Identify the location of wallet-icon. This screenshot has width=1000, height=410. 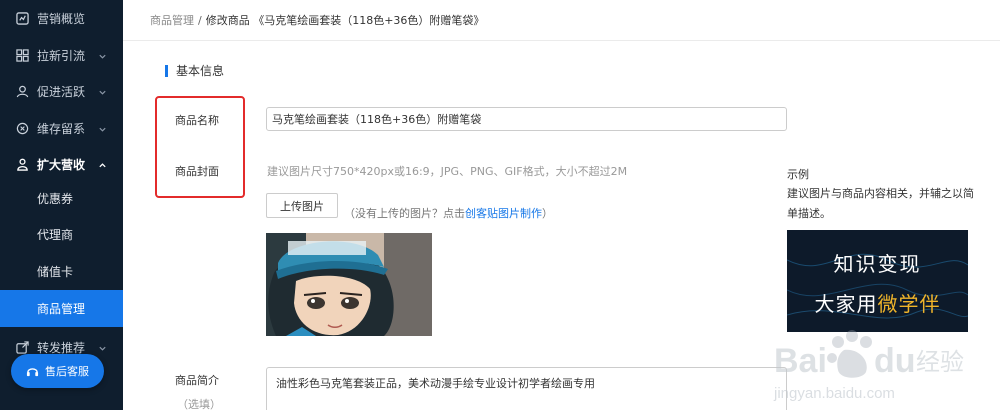
(22, 165).